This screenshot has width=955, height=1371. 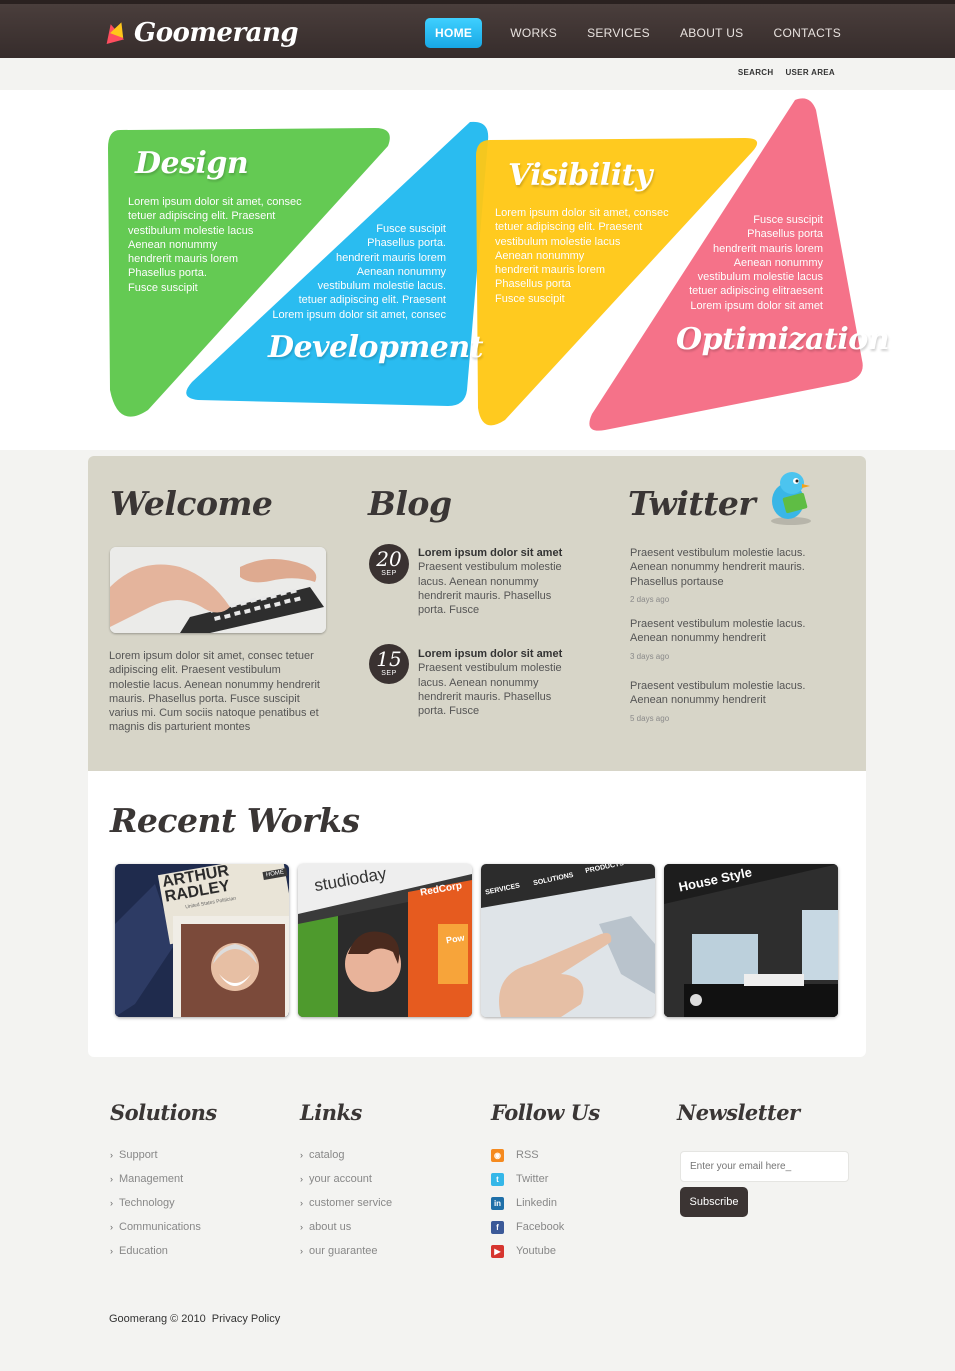 What do you see at coordinates (545, 1179) in the screenshot?
I see `social-link-twitter: t Twitter` at bounding box center [545, 1179].